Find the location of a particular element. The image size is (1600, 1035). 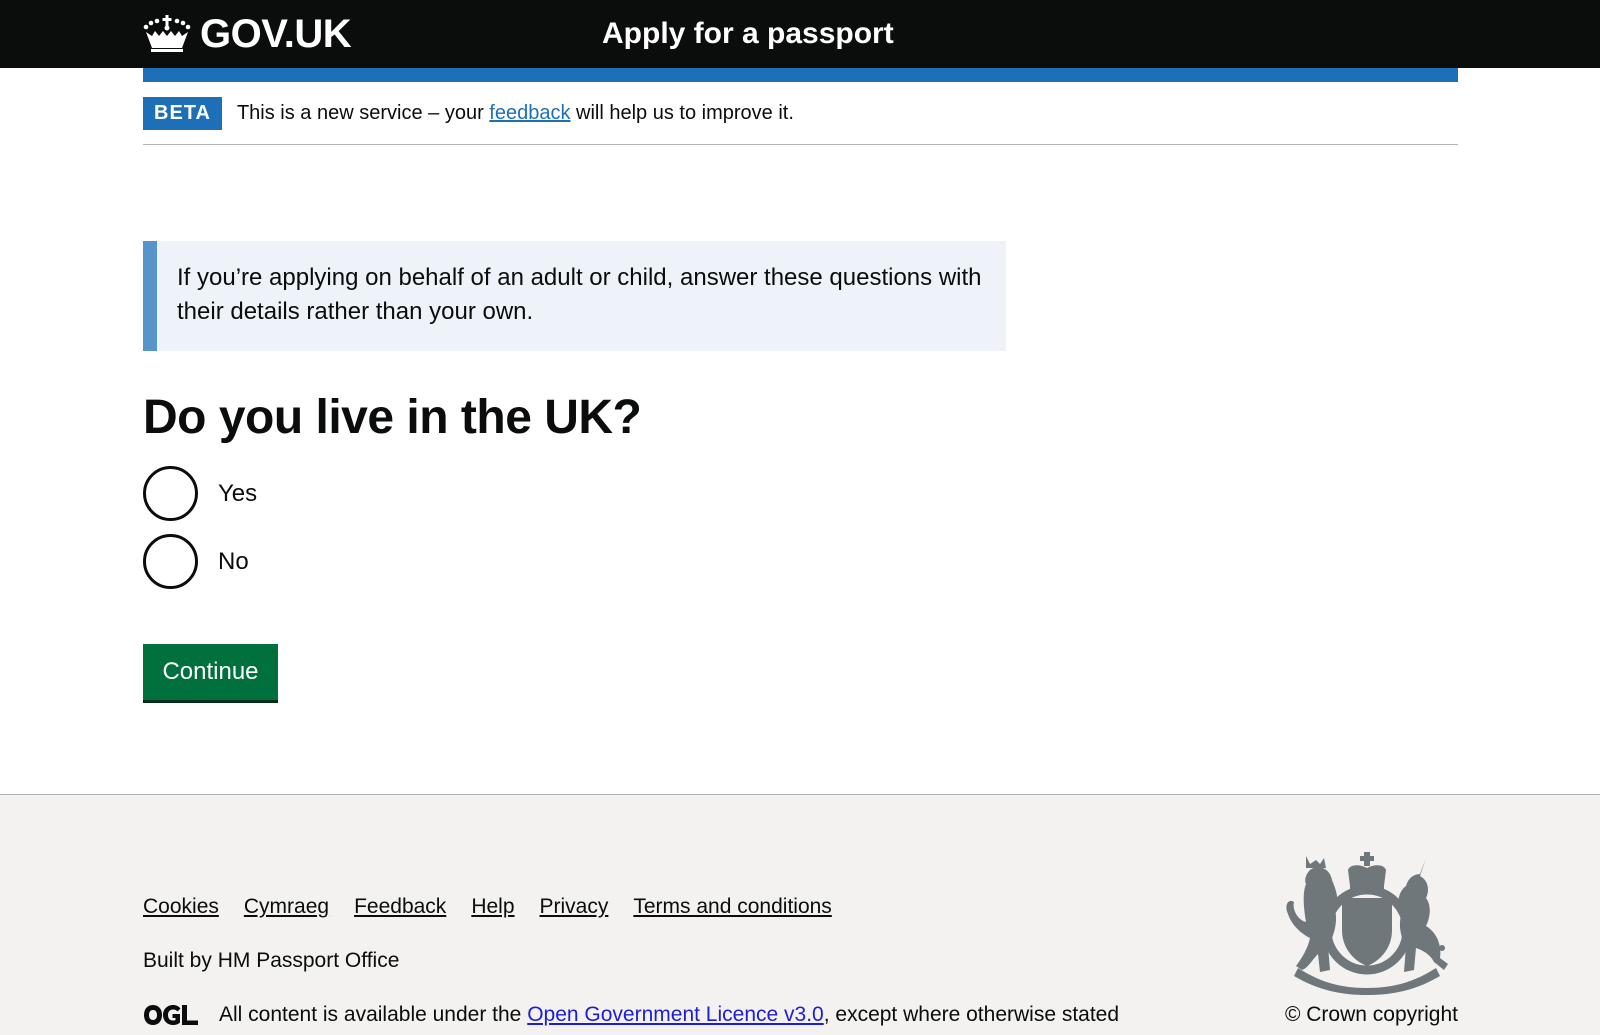

header-blue-stripe is located at coordinates (800, 75).